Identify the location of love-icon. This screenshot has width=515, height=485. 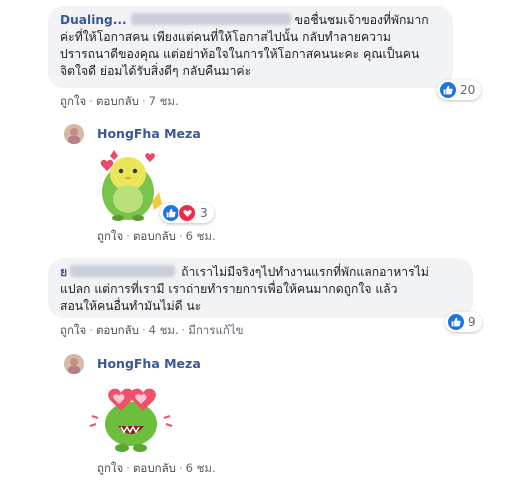
(187, 213).